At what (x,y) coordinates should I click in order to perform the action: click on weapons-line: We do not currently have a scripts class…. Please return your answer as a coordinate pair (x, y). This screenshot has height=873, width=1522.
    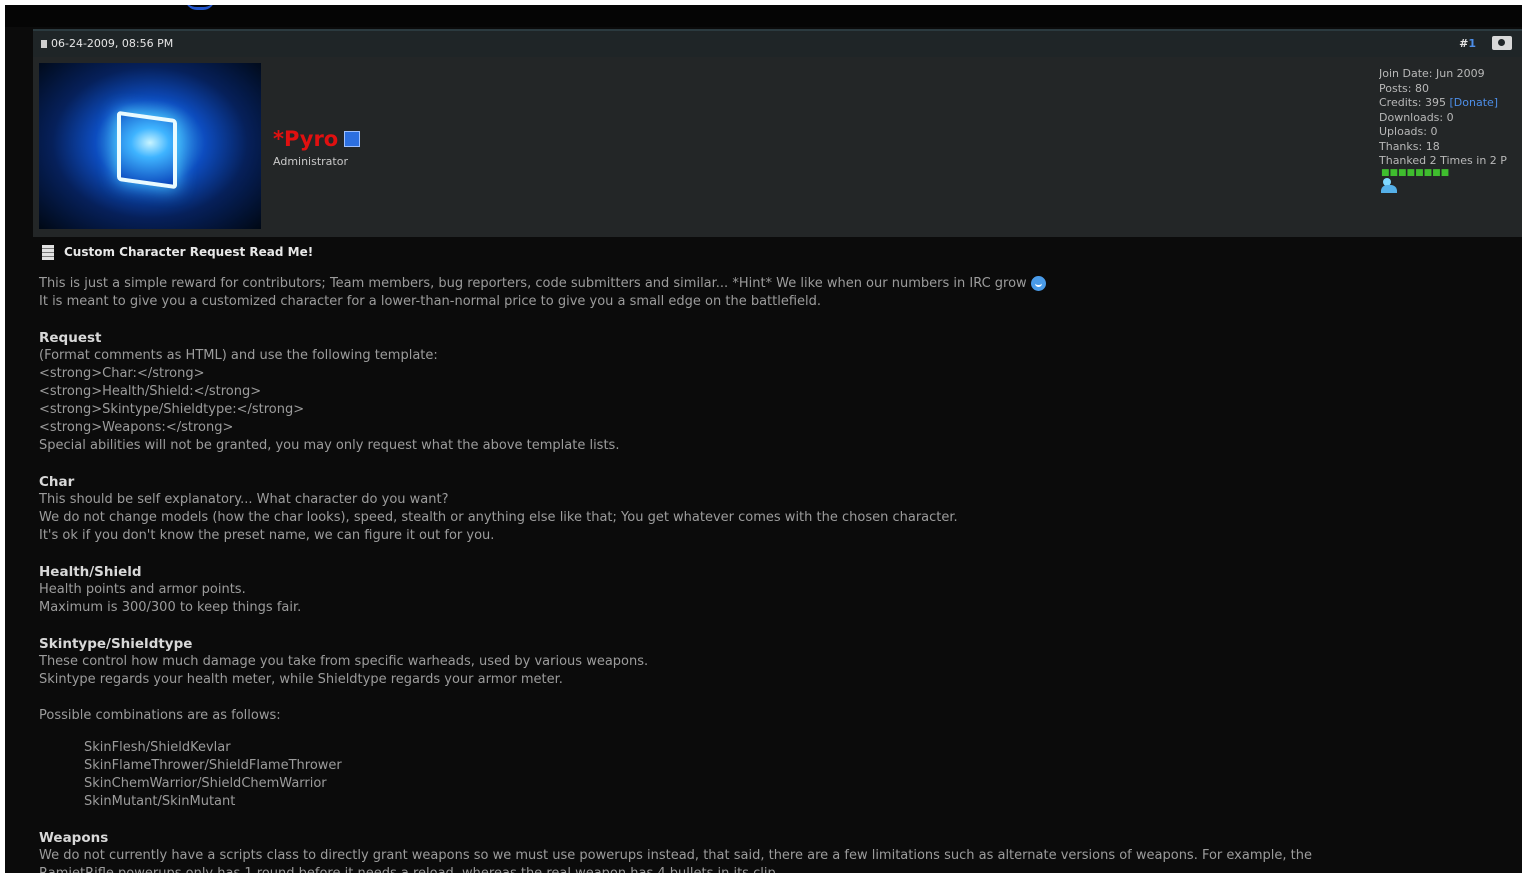
    Looking at the image, I should click on (675, 855).